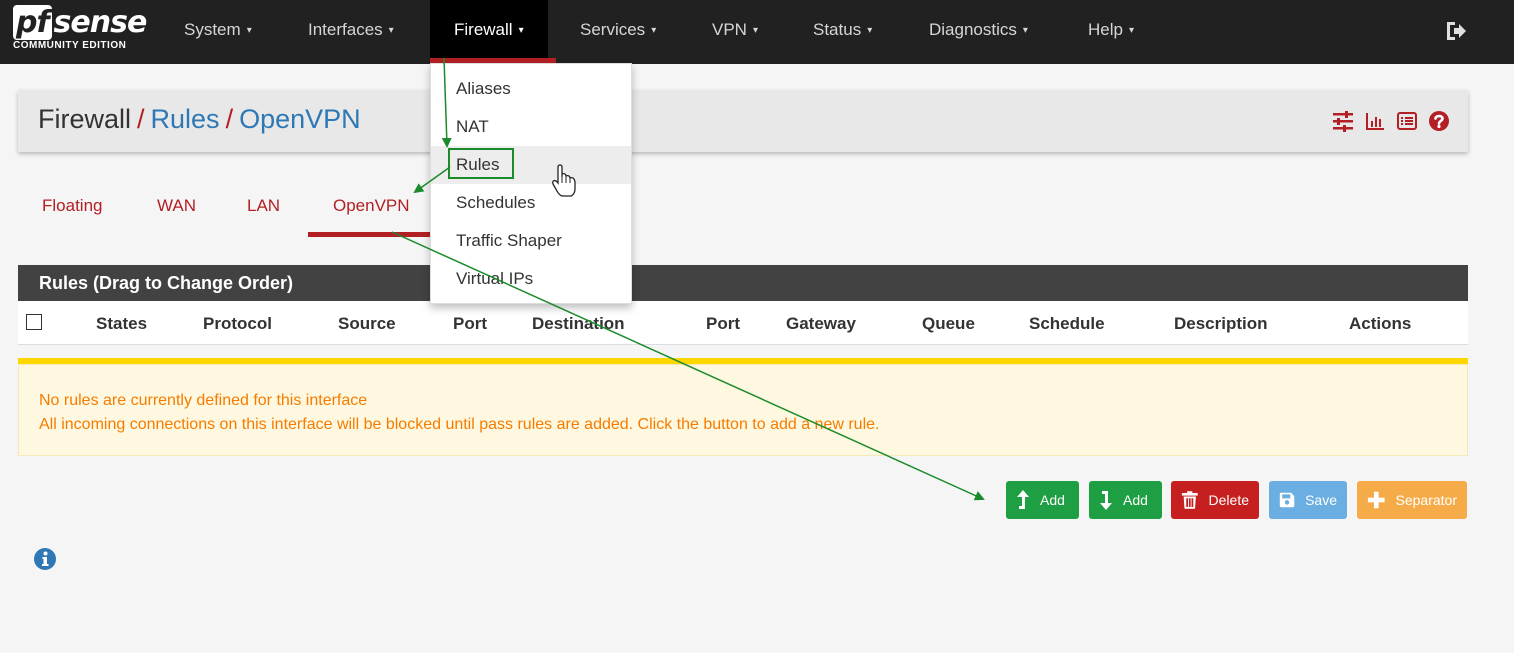 This screenshot has width=1514, height=653. What do you see at coordinates (1287, 500) in the screenshot?
I see `save-icon` at bounding box center [1287, 500].